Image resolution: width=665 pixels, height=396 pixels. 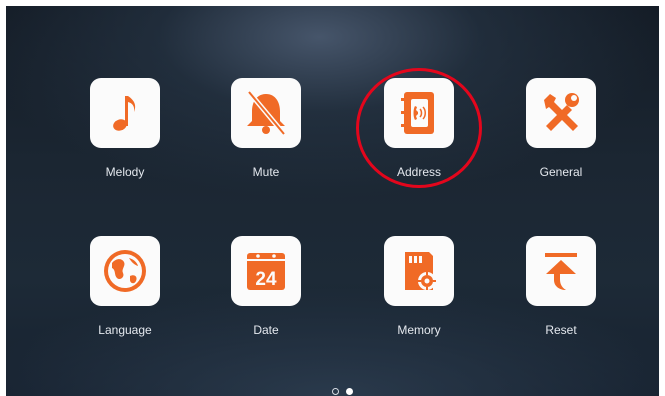 I want to click on page-indicator, so click(x=346, y=392).